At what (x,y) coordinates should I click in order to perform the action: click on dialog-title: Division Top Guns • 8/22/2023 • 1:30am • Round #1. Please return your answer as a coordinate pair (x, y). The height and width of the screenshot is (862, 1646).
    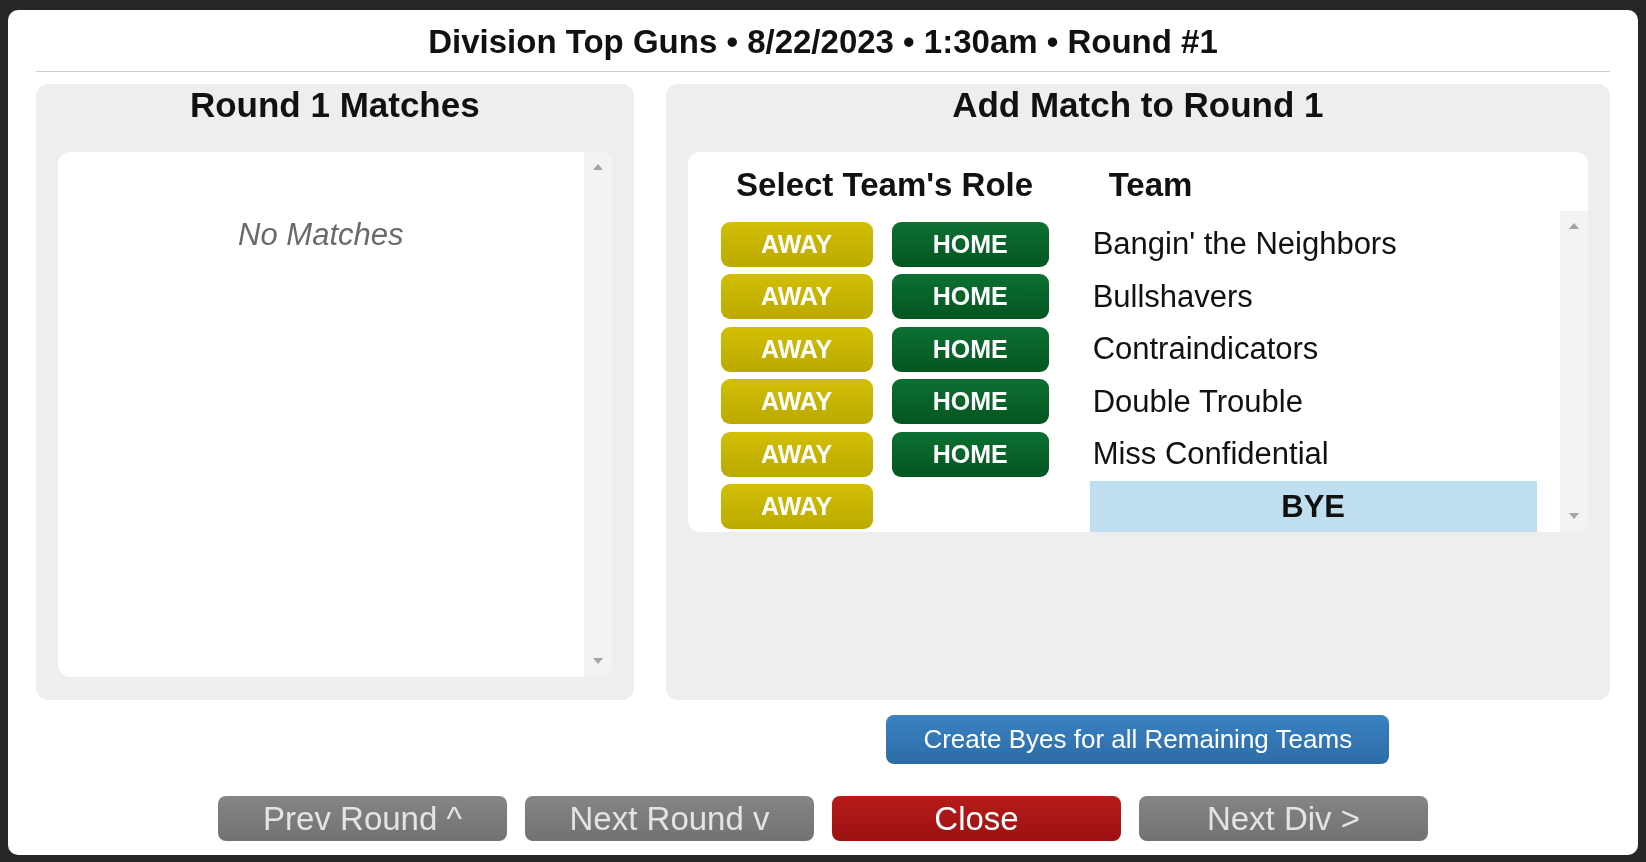
    Looking at the image, I should click on (823, 42).